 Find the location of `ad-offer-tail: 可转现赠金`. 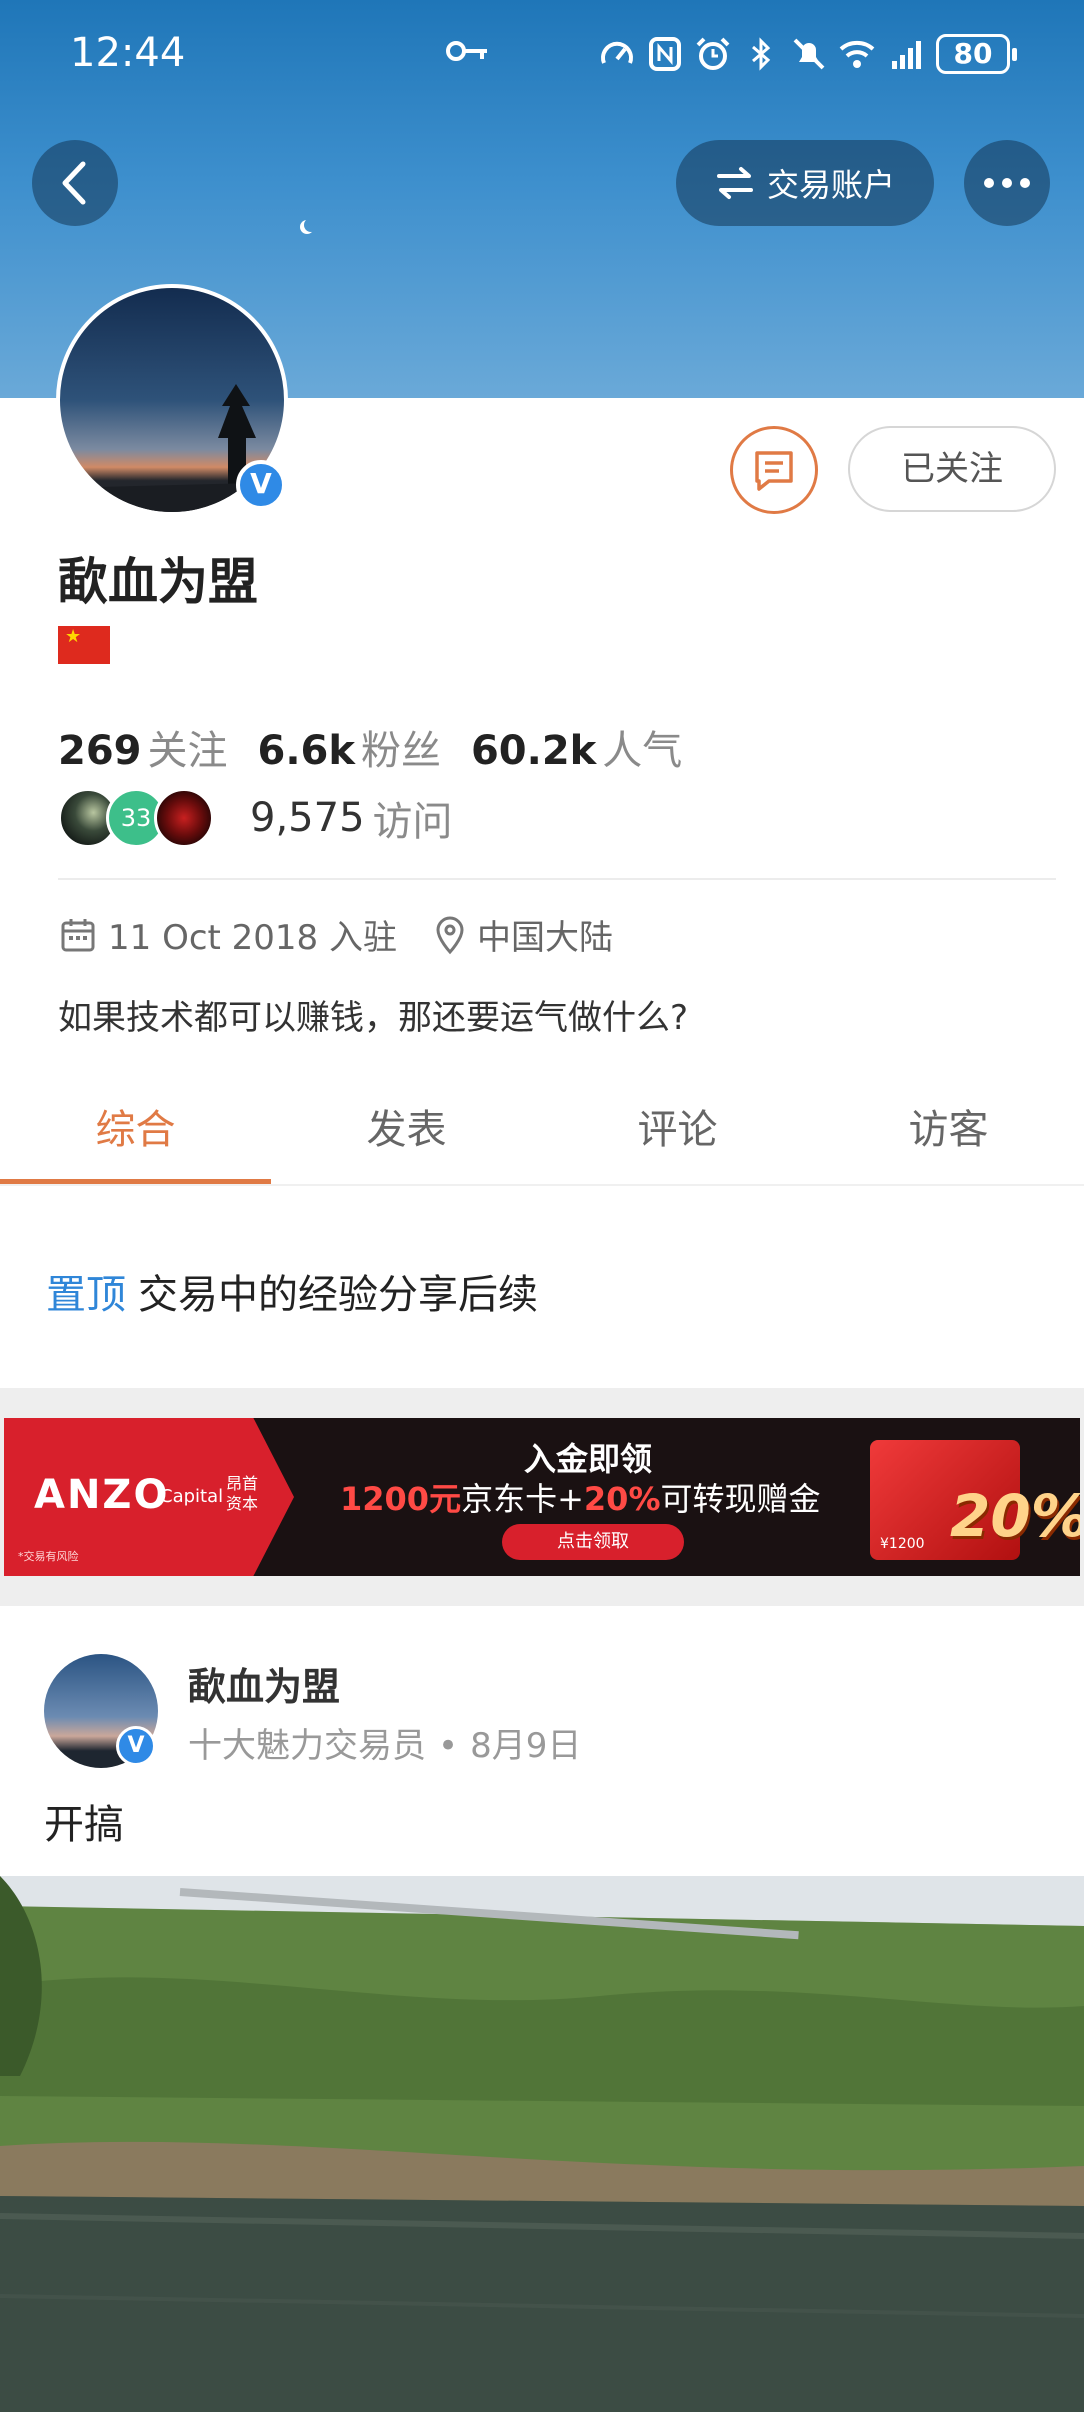

ad-offer-tail: 可转现赠金 is located at coordinates (740, 1499).